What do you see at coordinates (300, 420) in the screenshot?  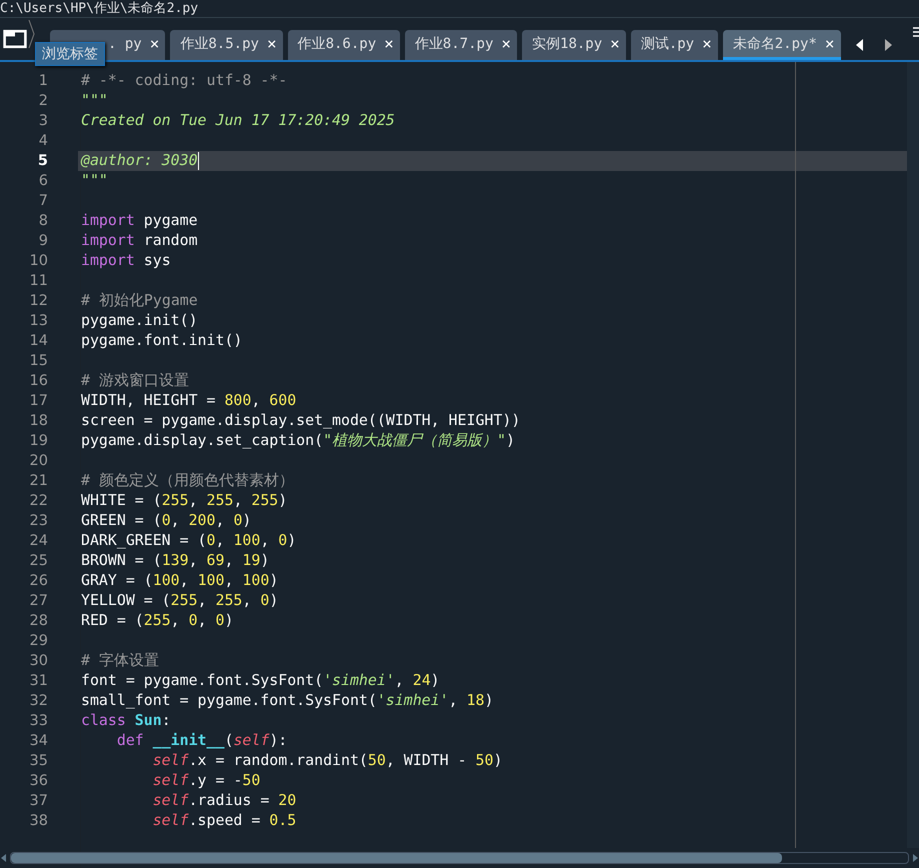 I see `code-line: screen = pygame.display.set_mode((WIDTH, HEIGHT))` at bounding box center [300, 420].